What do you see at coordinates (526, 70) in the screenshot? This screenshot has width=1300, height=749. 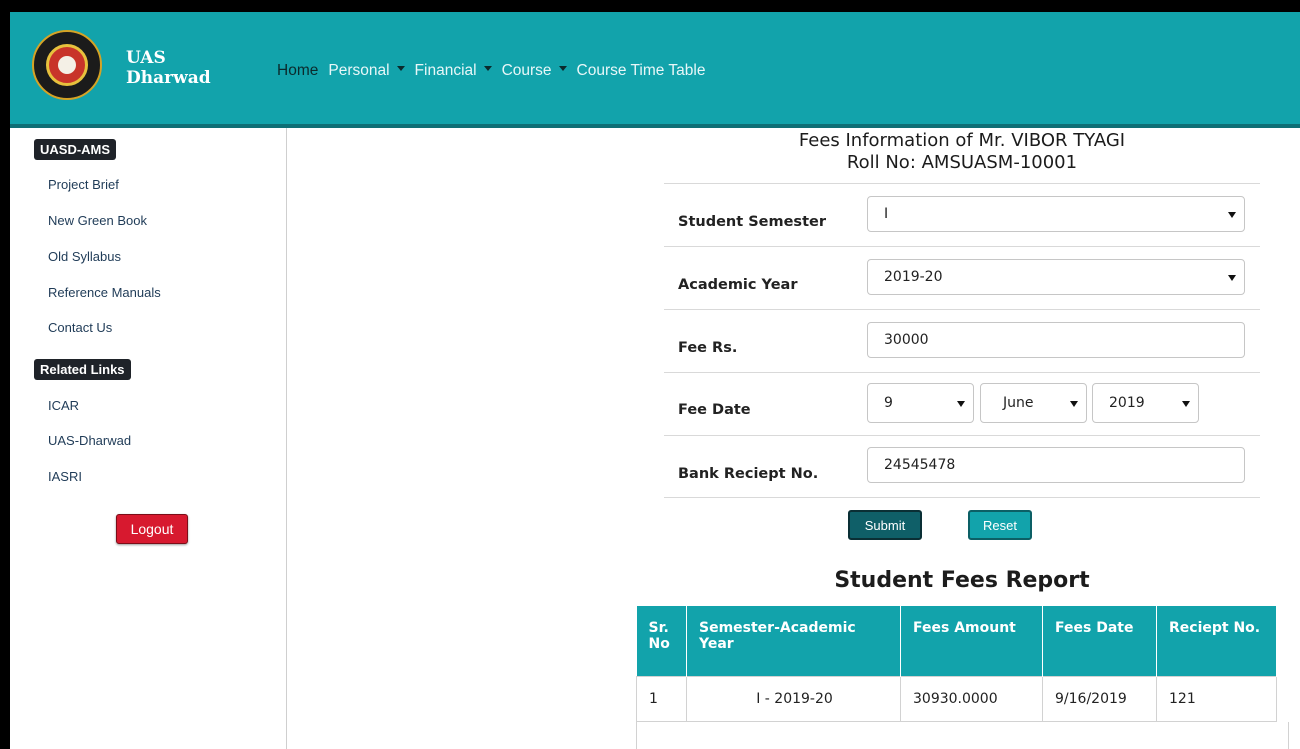 I see `nav-course-label: Course` at bounding box center [526, 70].